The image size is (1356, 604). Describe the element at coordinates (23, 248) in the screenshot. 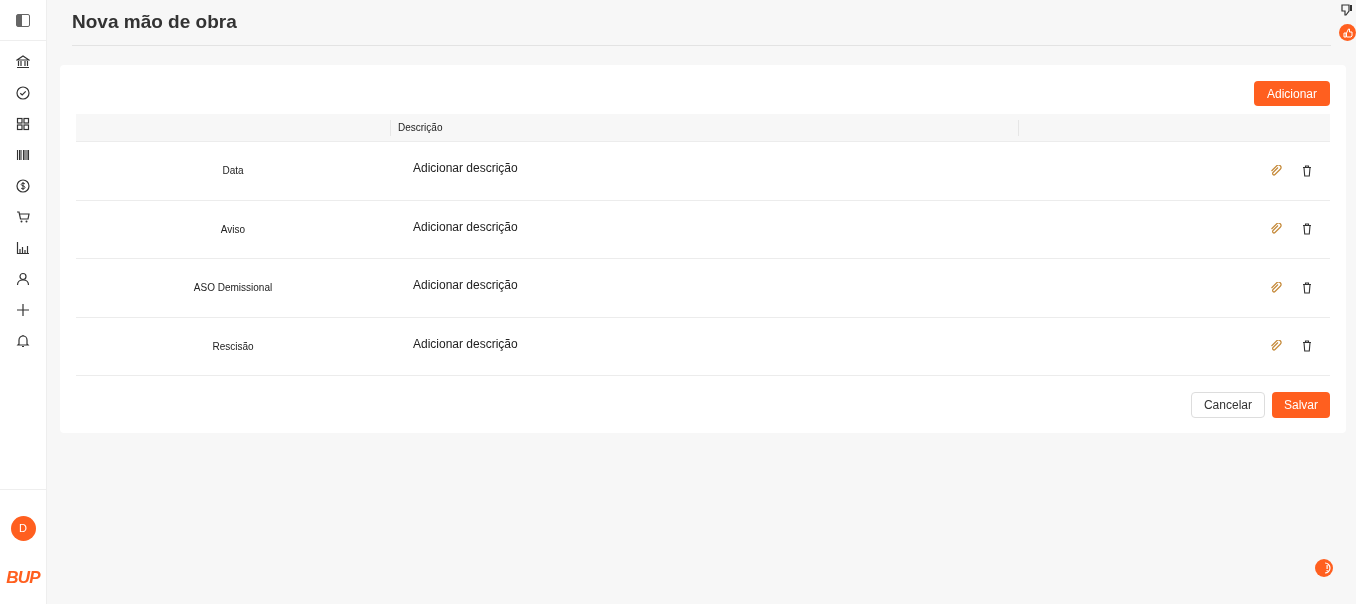

I see `bar-chart-icon` at that location.